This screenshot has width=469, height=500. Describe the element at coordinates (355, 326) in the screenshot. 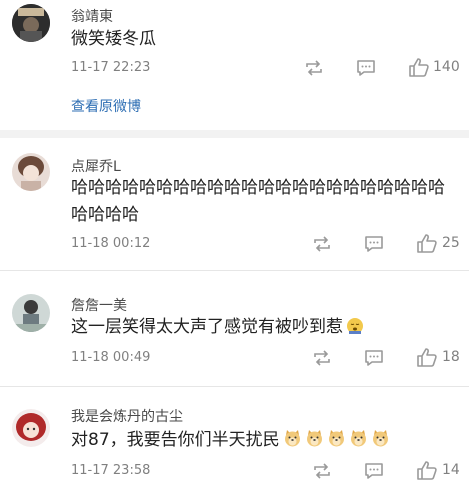

I see `sleepy-face-icon` at that location.